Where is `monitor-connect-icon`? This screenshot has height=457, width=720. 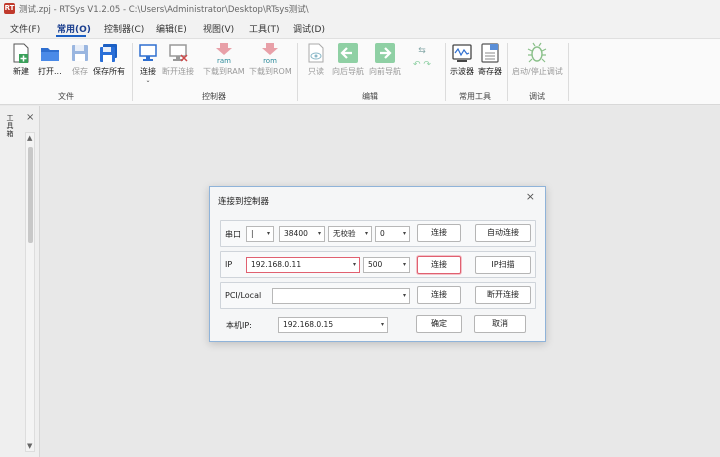
monitor-connect-icon is located at coordinates (148, 52).